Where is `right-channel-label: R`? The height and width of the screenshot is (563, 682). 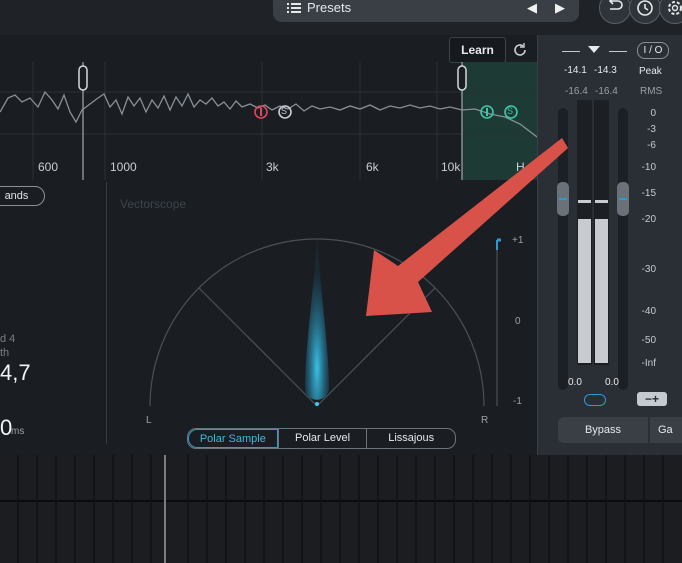 right-channel-label: R is located at coordinates (485, 420).